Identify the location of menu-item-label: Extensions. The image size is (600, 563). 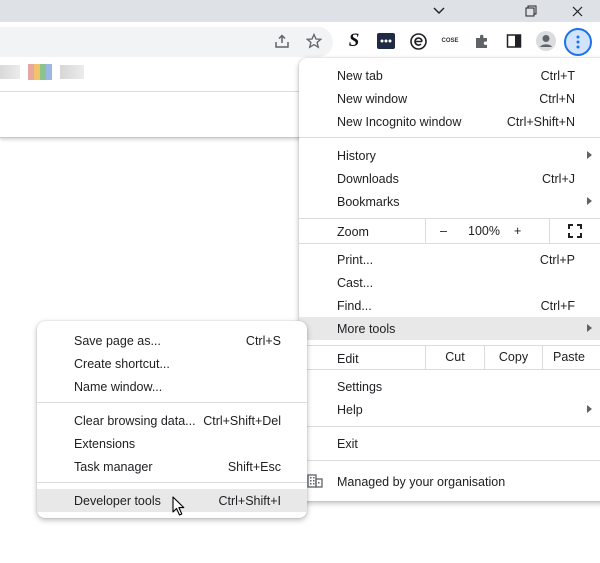
(105, 443).